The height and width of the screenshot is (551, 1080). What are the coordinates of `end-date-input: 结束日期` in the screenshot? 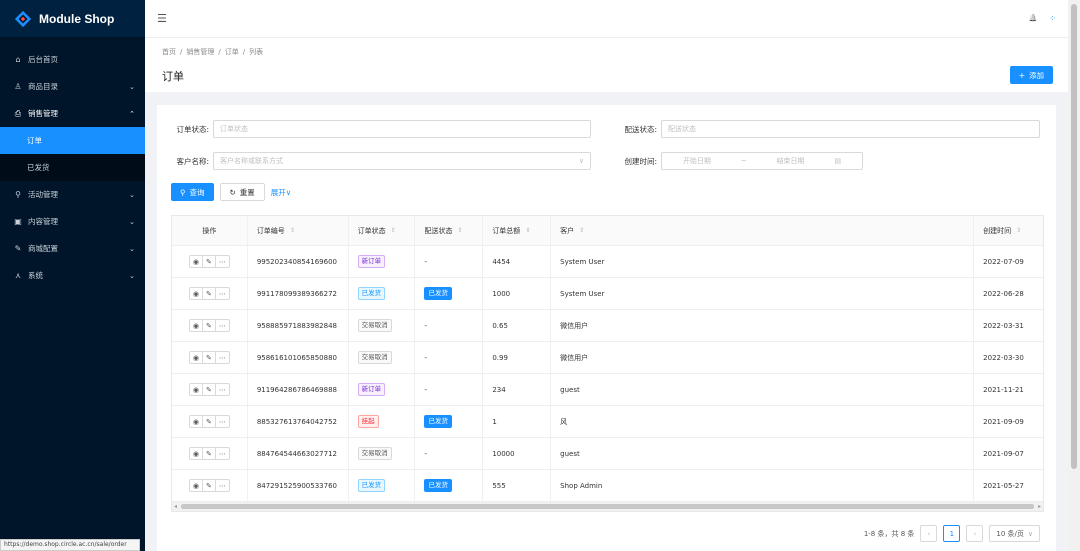 It's located at (791, 161).